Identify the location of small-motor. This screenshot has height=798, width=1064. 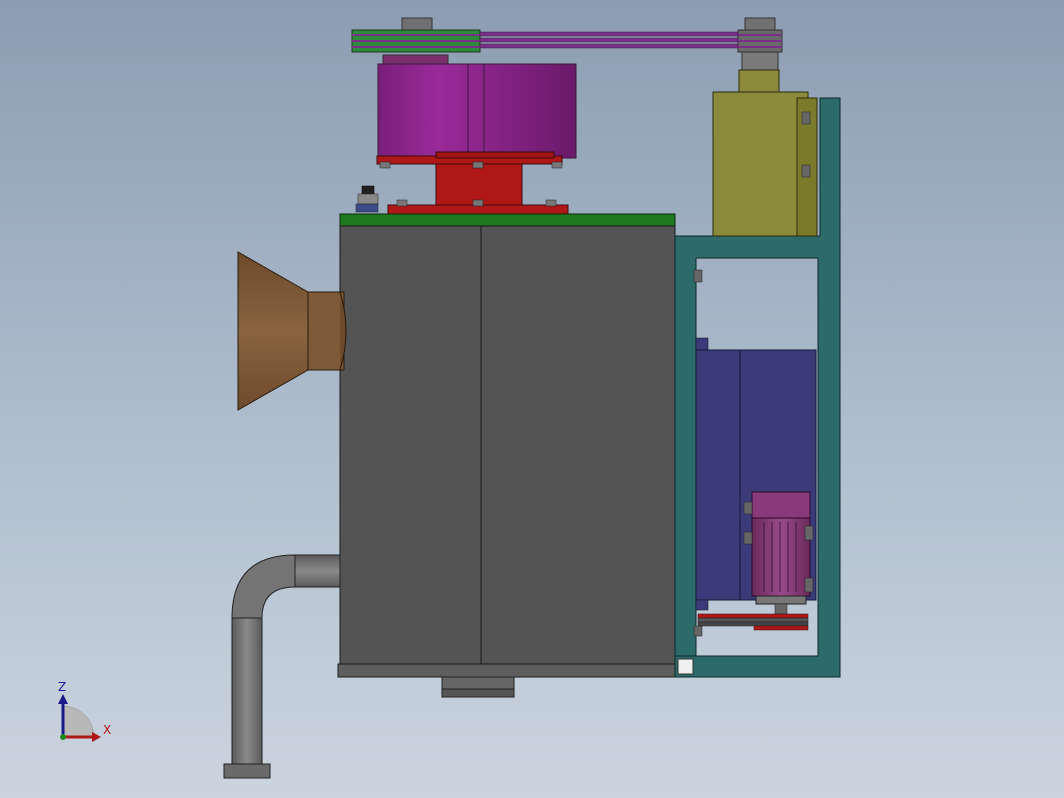
(778, 553).